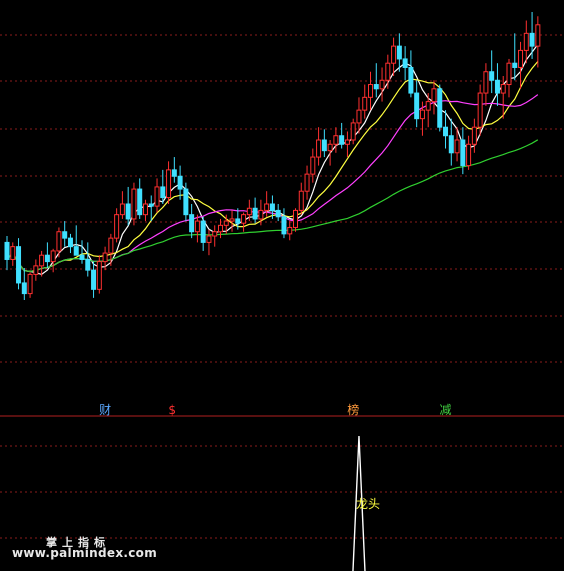 The image size is (564, 571). I want to click on watermark-url: www.palmindex.com, so click(84, 553).